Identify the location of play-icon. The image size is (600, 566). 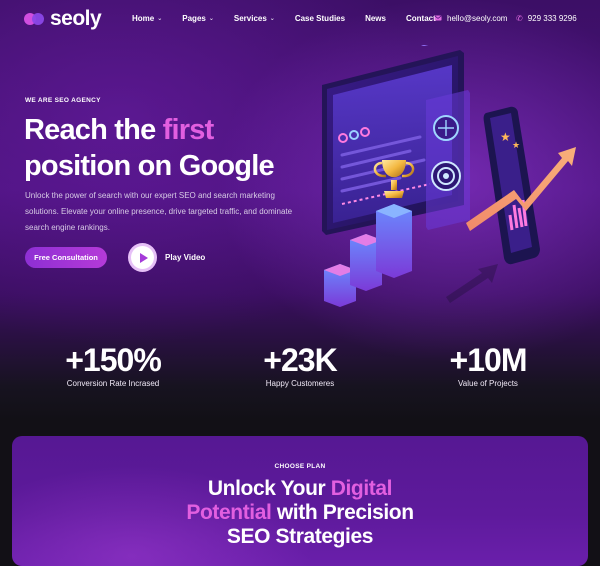
(142, 257).